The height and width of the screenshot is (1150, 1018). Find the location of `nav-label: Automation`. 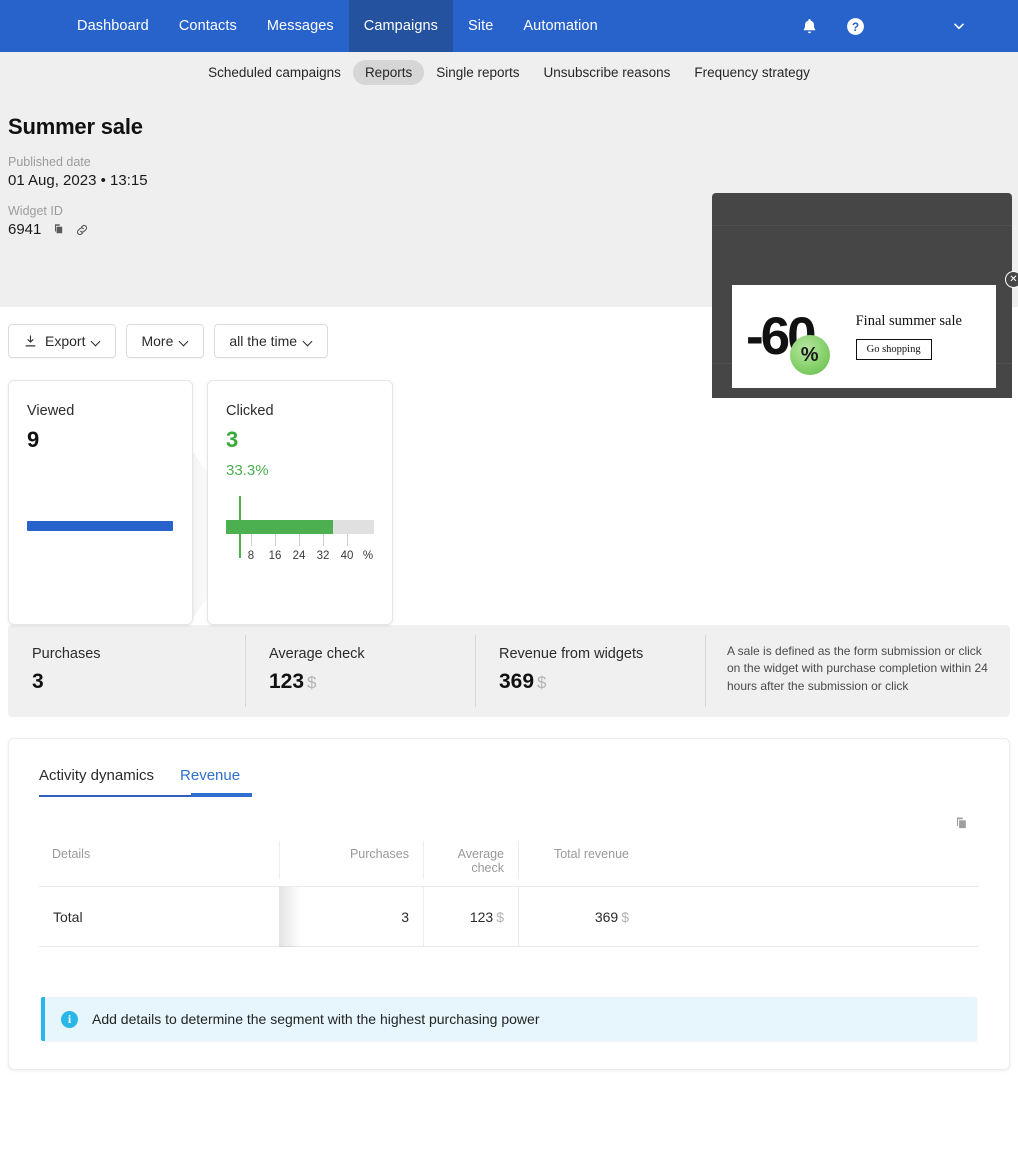

nav-label: Automation is located at coordinates (560, 26).